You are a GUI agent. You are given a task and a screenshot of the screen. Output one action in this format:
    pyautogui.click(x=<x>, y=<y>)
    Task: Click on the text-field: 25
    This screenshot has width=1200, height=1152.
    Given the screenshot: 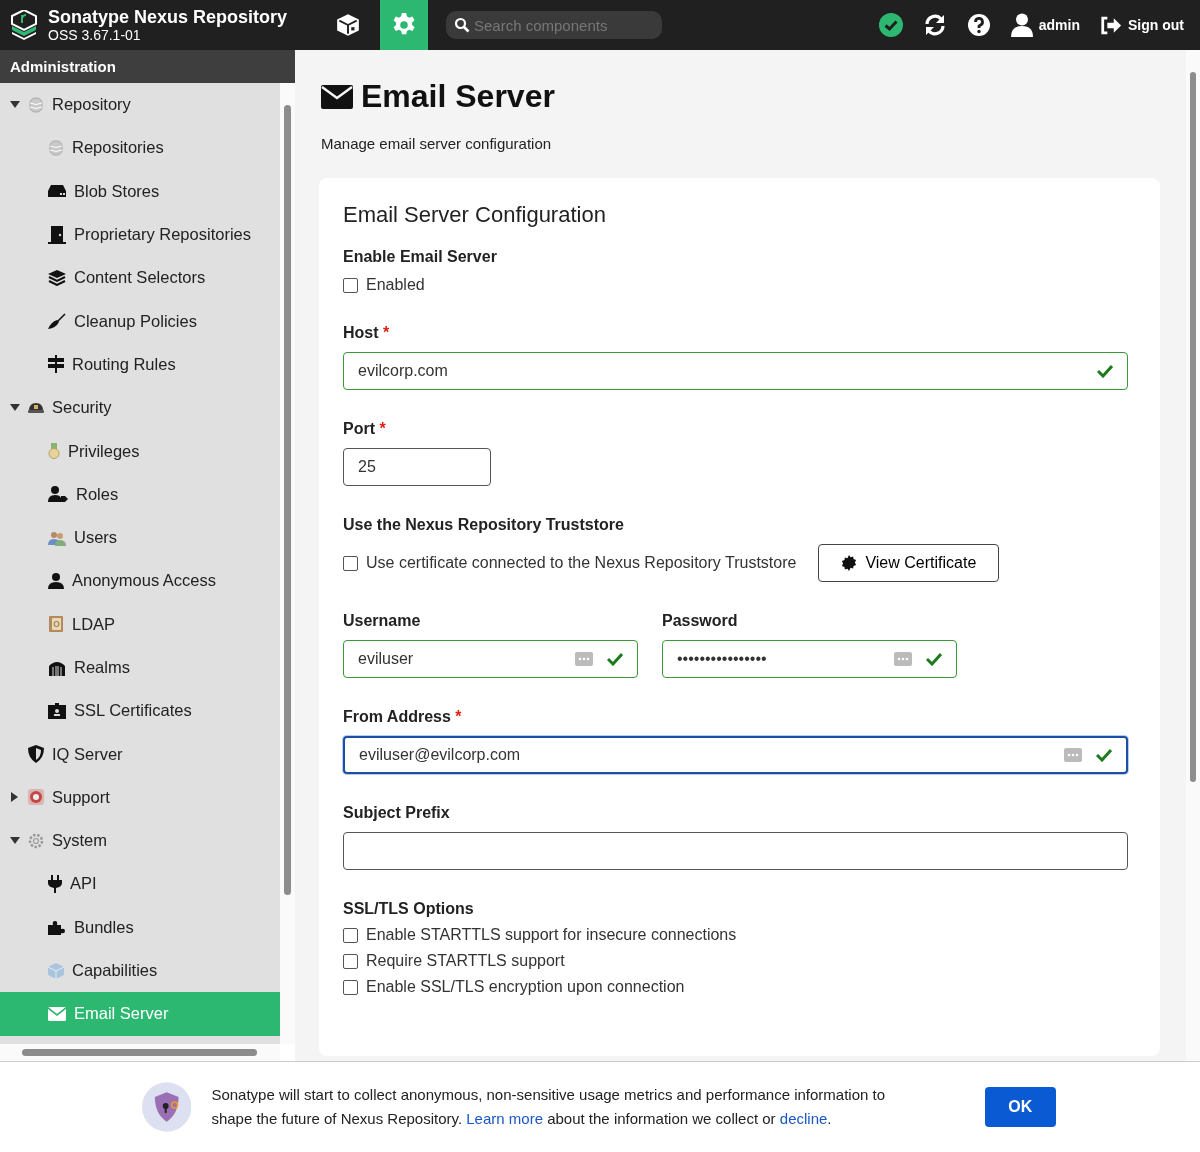 What is the action you would take?
    pyautogui.click(x=417, y=467)
    